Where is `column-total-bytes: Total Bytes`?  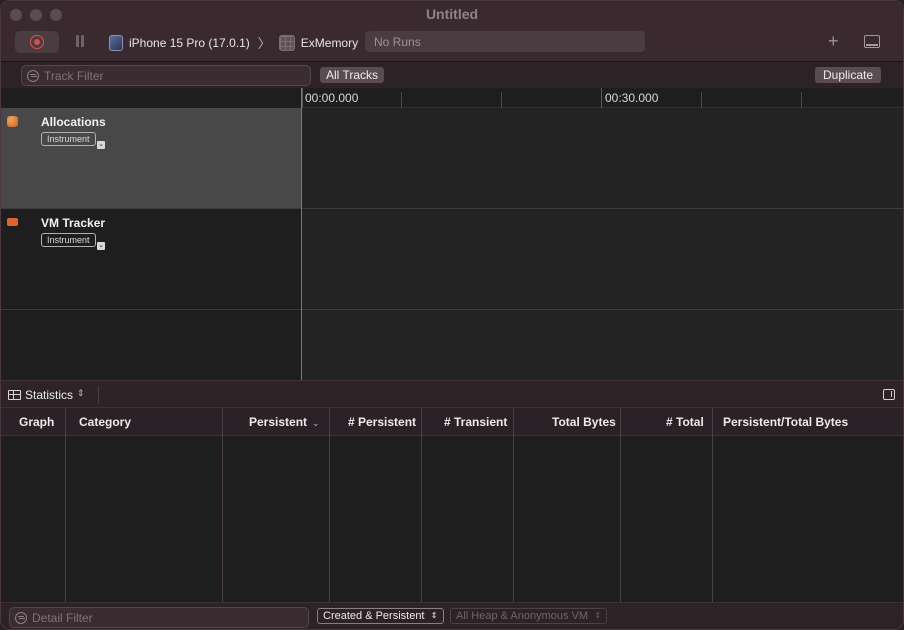 column-total-bytes: Total Bytes is located at coordinates (584, 422).